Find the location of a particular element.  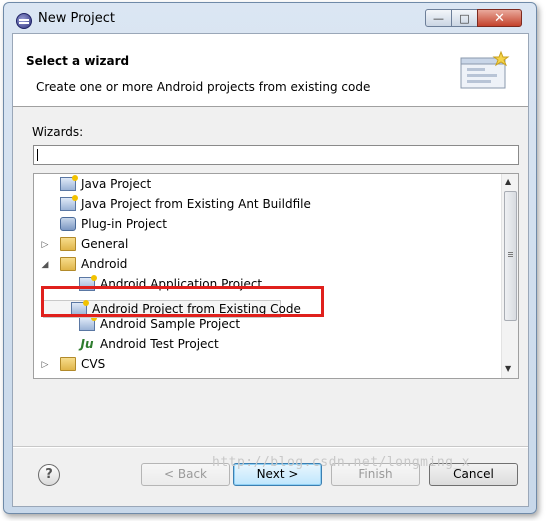

tree-item-label: Android is located at coordinates (104, 264).